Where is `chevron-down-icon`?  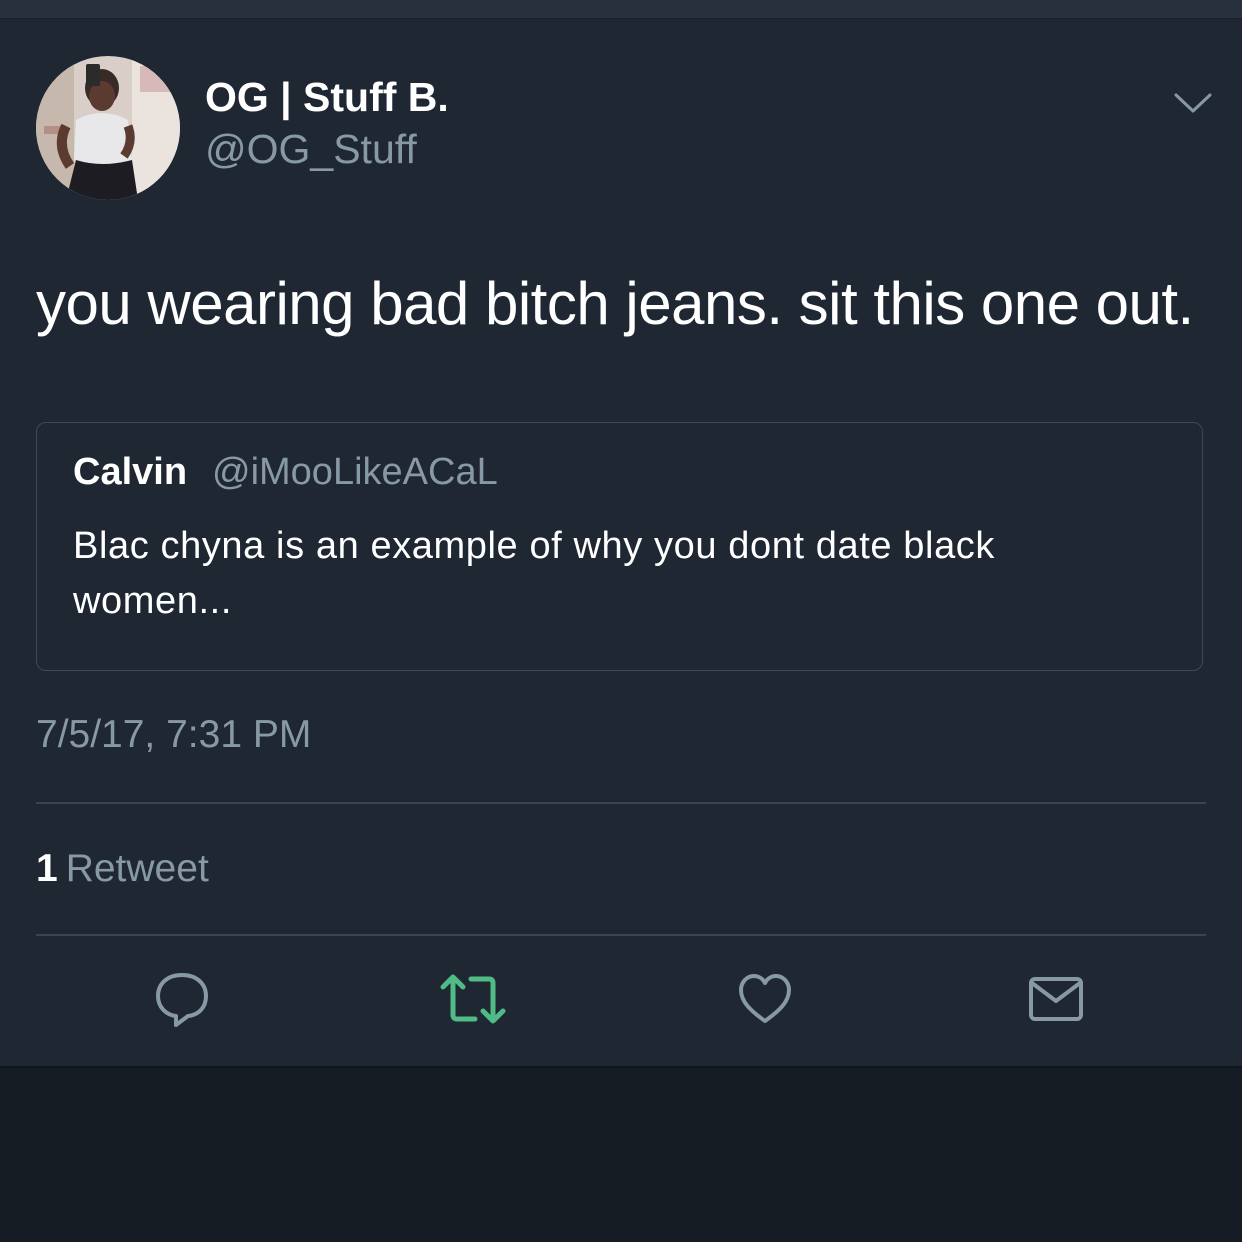 chevron-down-icon is located at coordinates (1193, 102).